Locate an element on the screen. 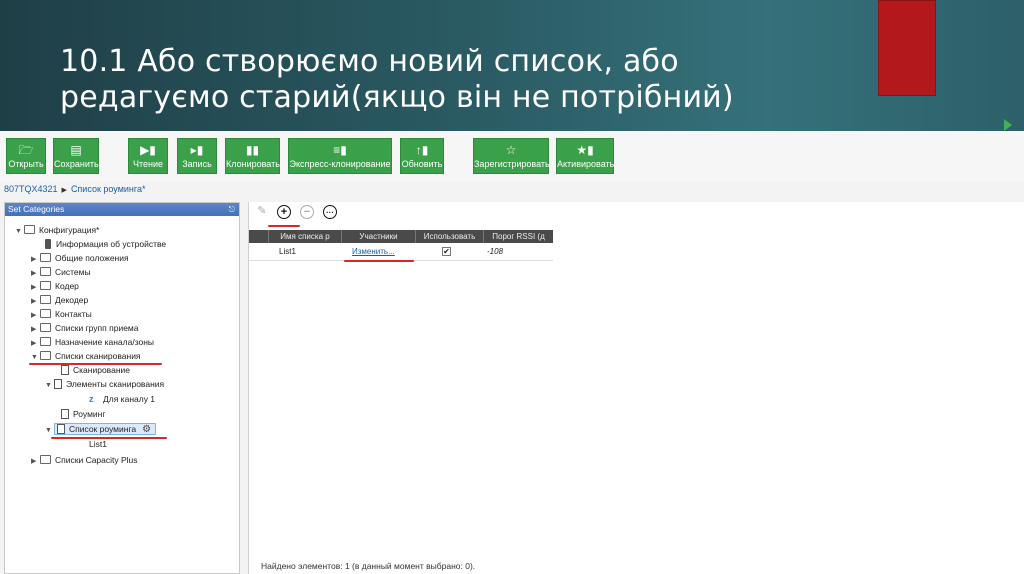  tree-node-coder: ▶ Кодер is located at coordinates (55, 286).